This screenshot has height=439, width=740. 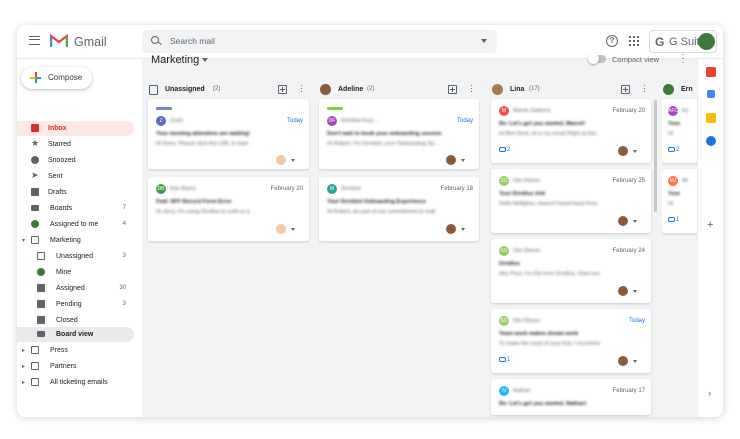 I want to click on sender-name: Nathan, so click(x=522, y=391).